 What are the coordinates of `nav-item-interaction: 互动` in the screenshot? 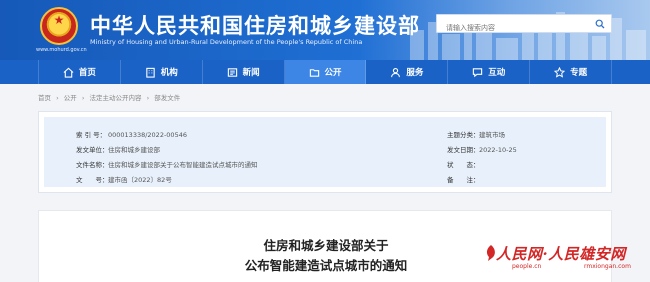 It's located at (489, 72).